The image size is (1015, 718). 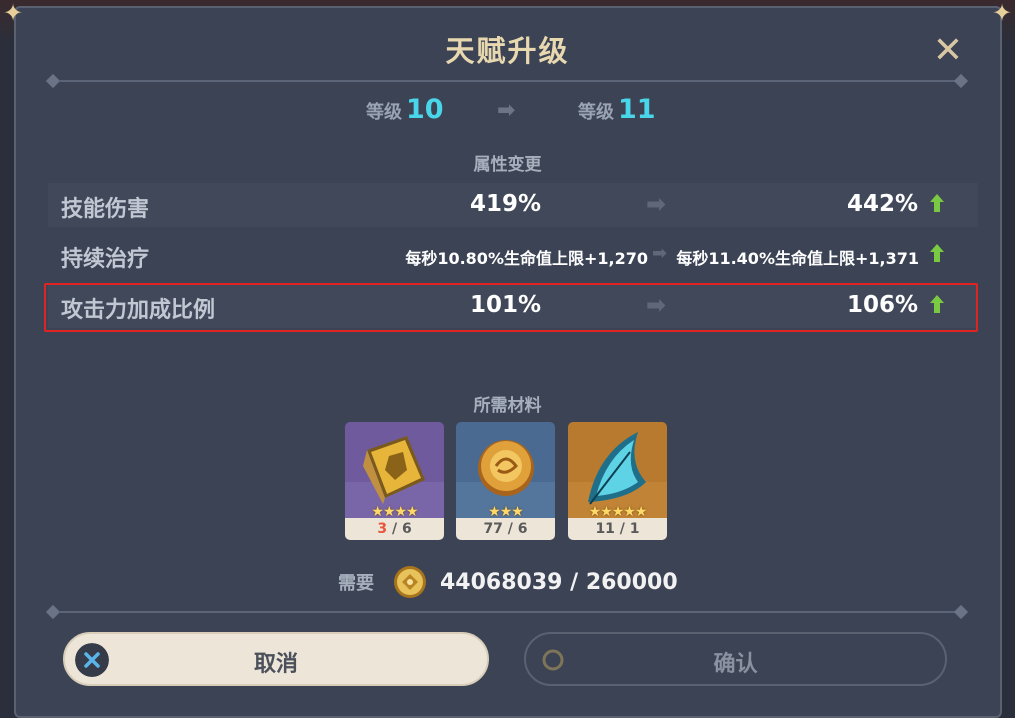 What do you see at coordinates (410, 582) in the screenshot?
I see `mora-coin-icon` at bounding box center [410, 582].